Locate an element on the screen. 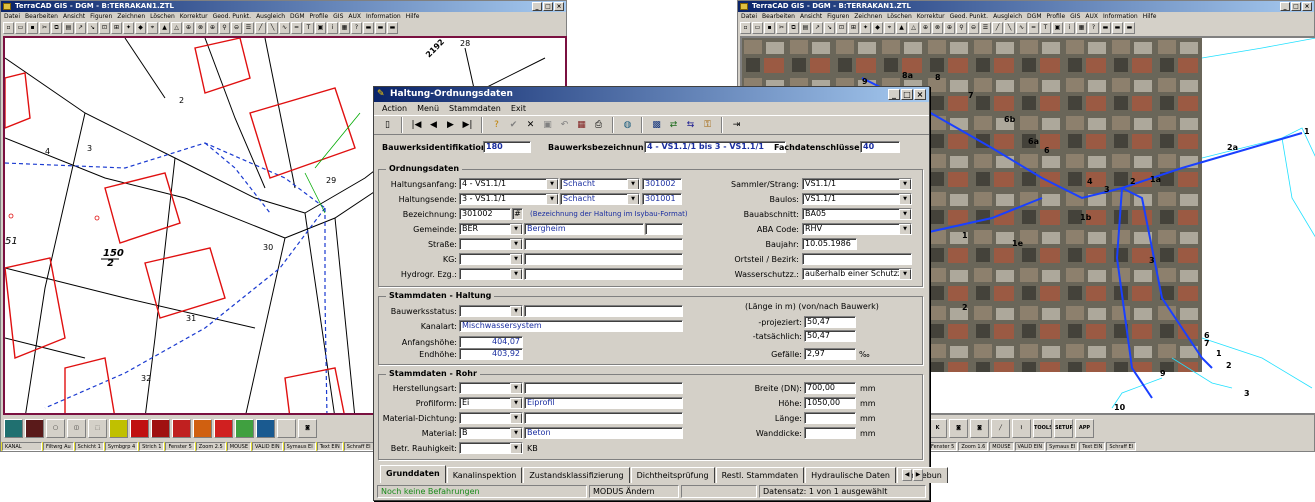  tool-icon: ▦ is located at coordinates (344, 28).